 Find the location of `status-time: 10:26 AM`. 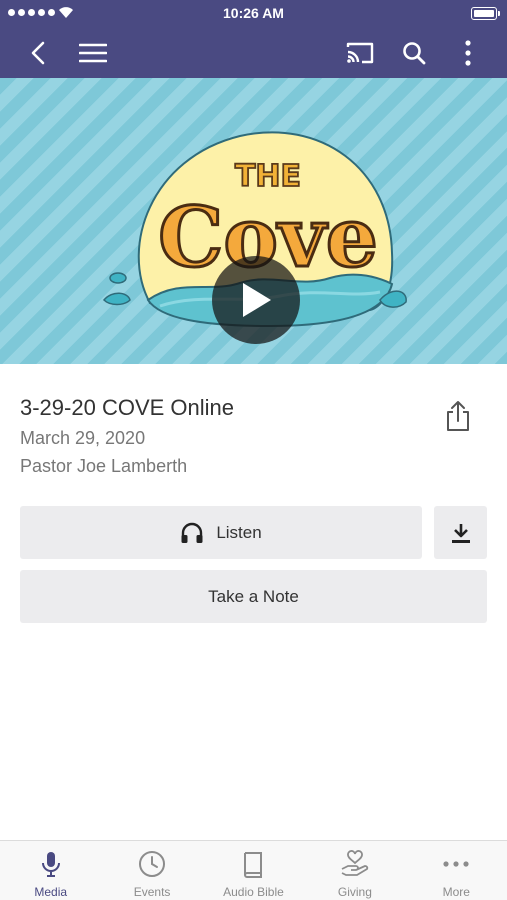

status-time: 10:26 AM is located at coordinates (253, 13).